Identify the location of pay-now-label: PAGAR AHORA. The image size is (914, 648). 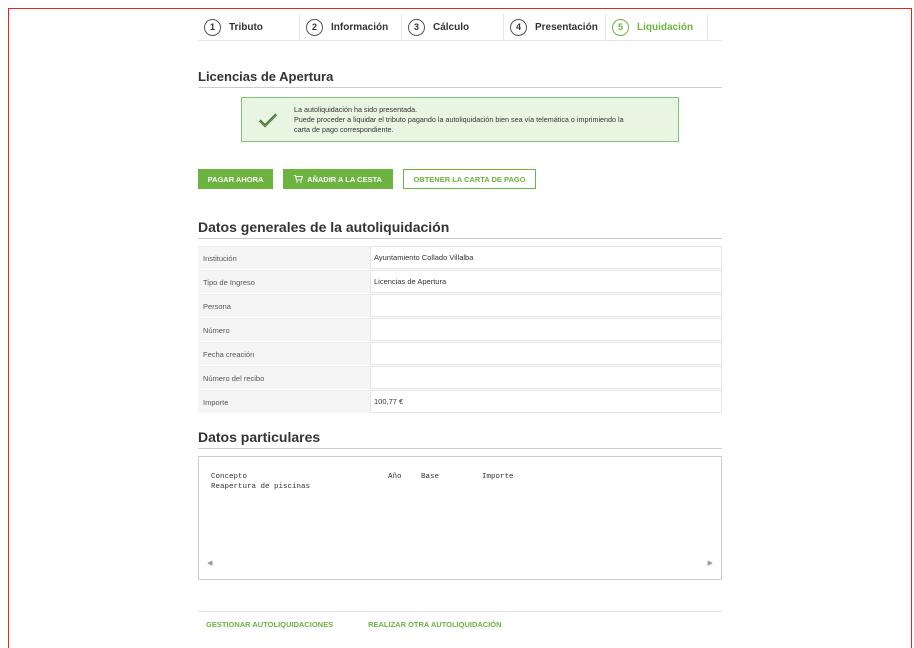
(235, 179).